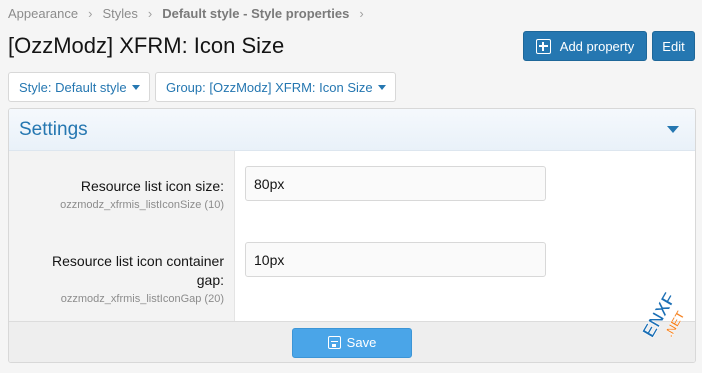  I want to click on icon-container-gap-input: 10px, so click(395, 259).